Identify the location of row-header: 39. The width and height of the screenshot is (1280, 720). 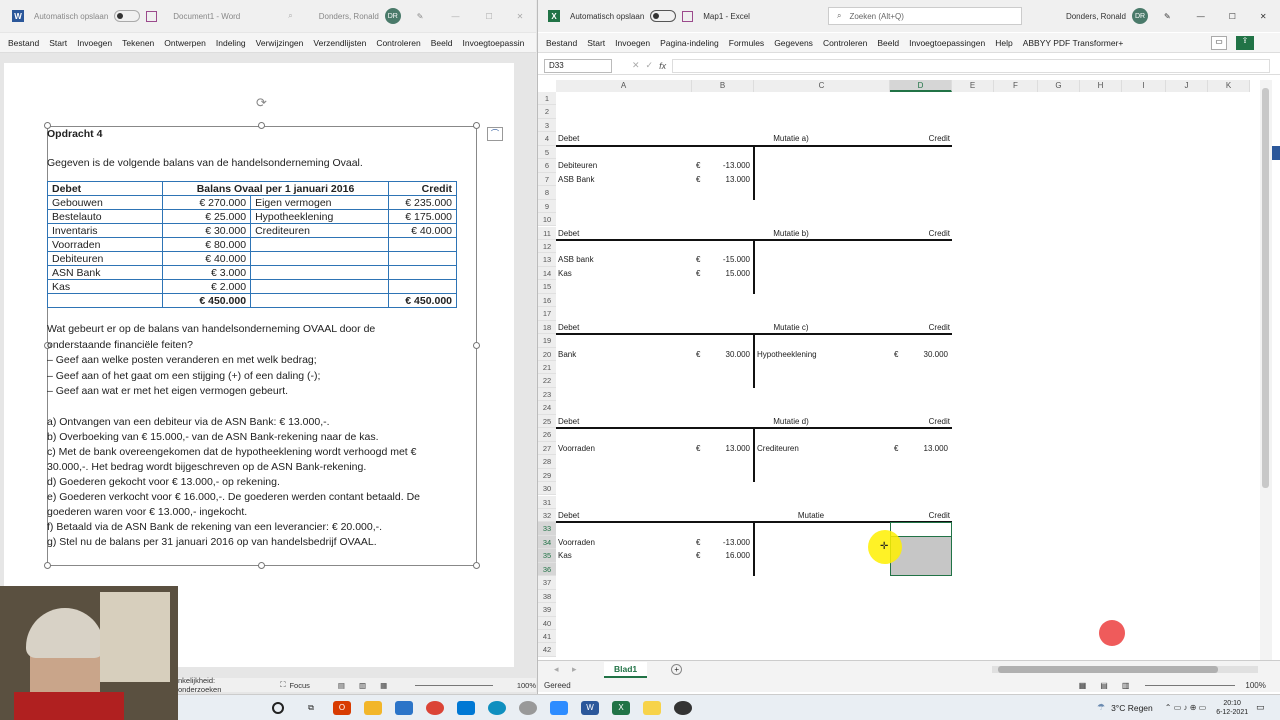
(547, 610).